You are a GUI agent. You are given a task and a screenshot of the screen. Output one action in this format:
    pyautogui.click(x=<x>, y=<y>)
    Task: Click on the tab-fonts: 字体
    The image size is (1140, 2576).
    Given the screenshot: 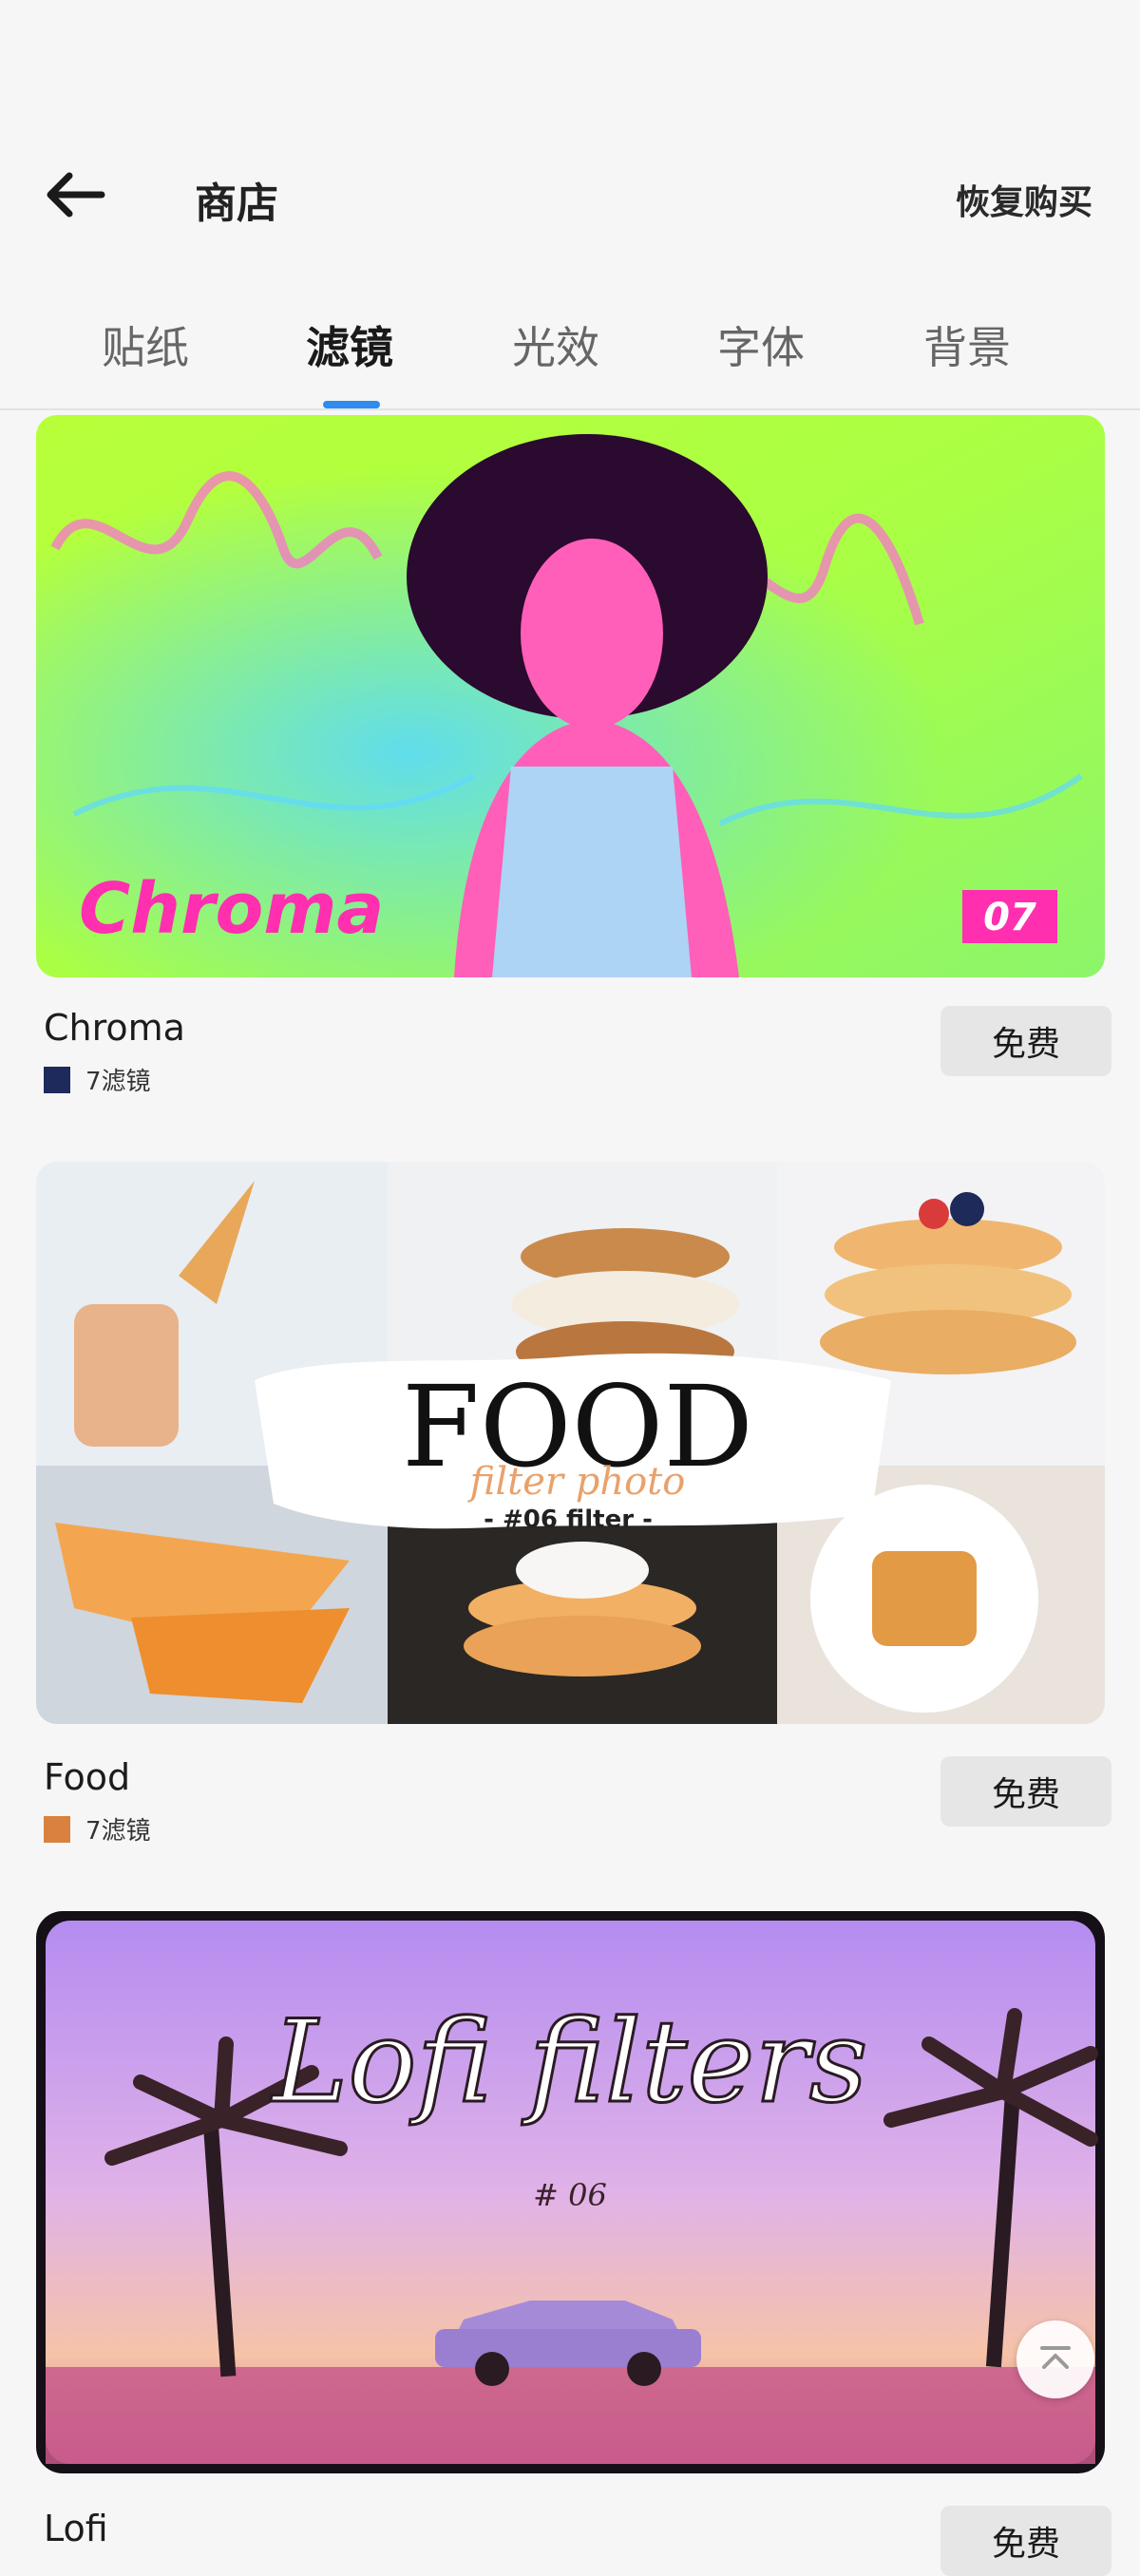 What is the action you would take?
    pyautogui.click(x=761, y=344)
    